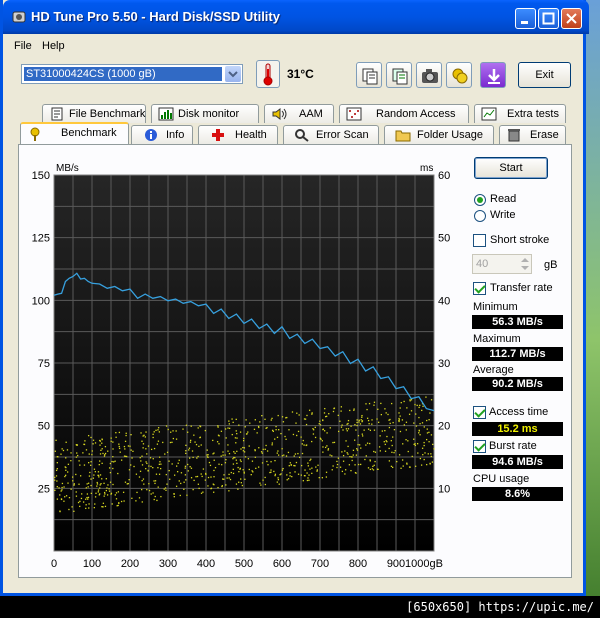  What do you see at coordinates (480, 216) in the screenshot?
I see `write-radio` at bounding box center [480, 216].